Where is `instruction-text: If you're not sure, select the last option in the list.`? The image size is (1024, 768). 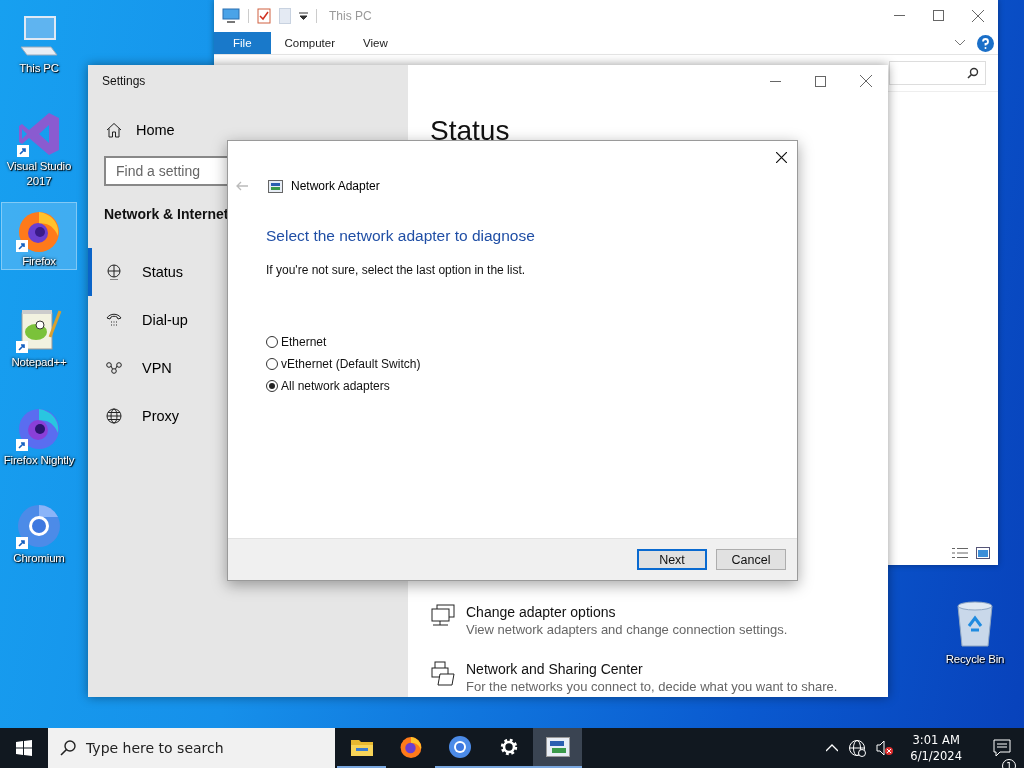 instruction-text: If you're not sure, select the last option in the list. is located at coordinates (396, 270).